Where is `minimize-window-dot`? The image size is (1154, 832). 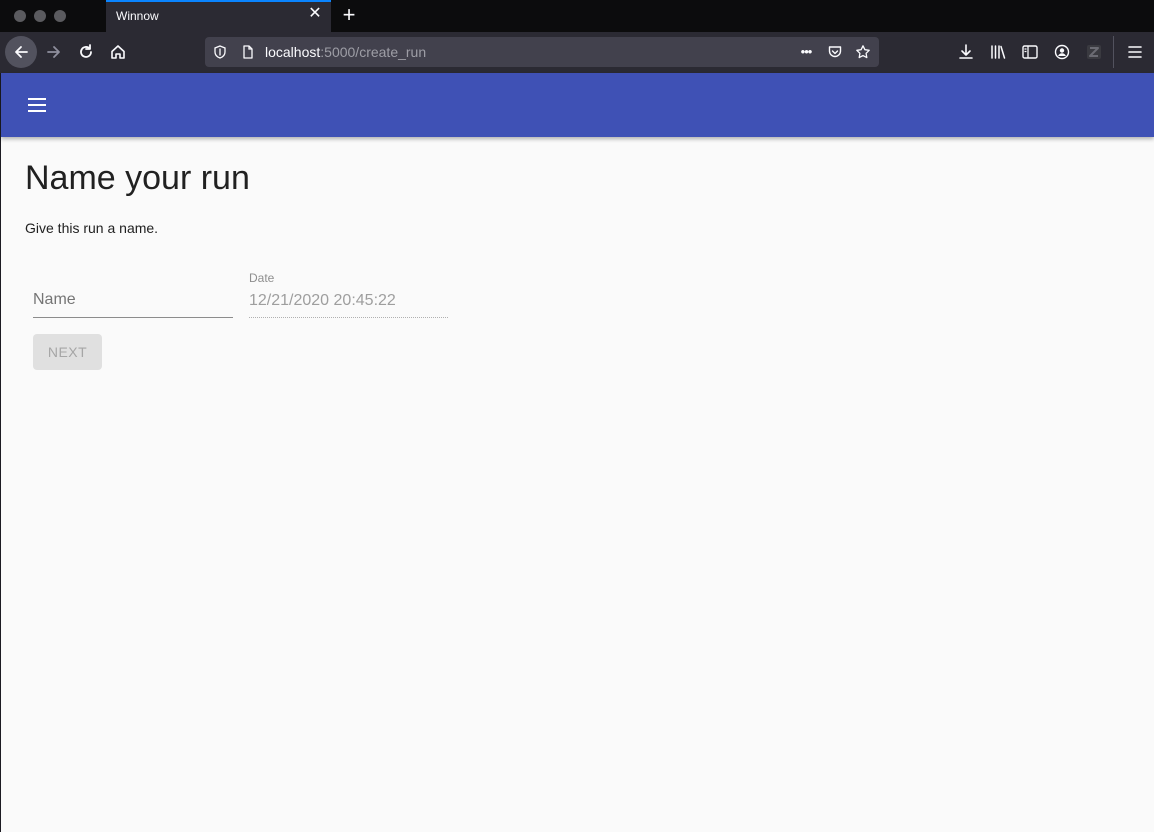
minimize-window-dot is located at coordinates (40, 16).